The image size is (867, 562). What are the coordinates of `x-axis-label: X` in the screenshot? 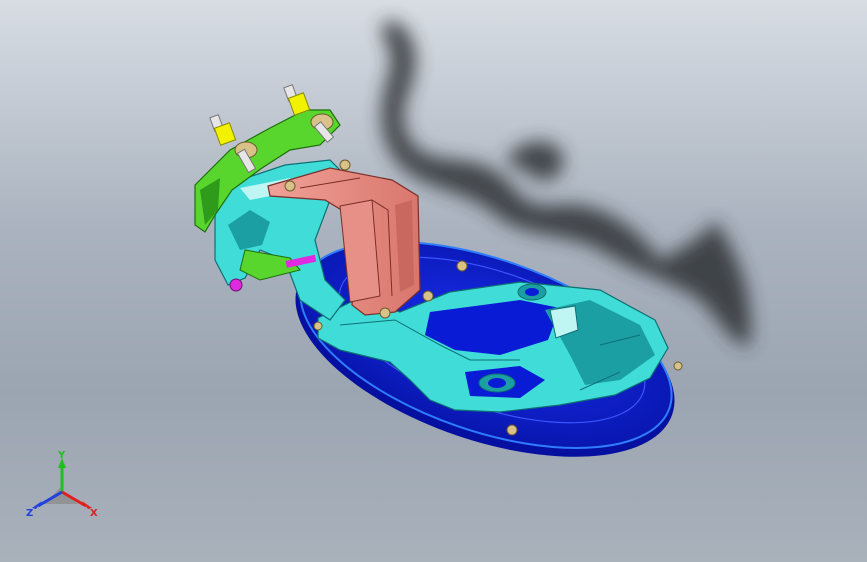 It's located at (94, 513).